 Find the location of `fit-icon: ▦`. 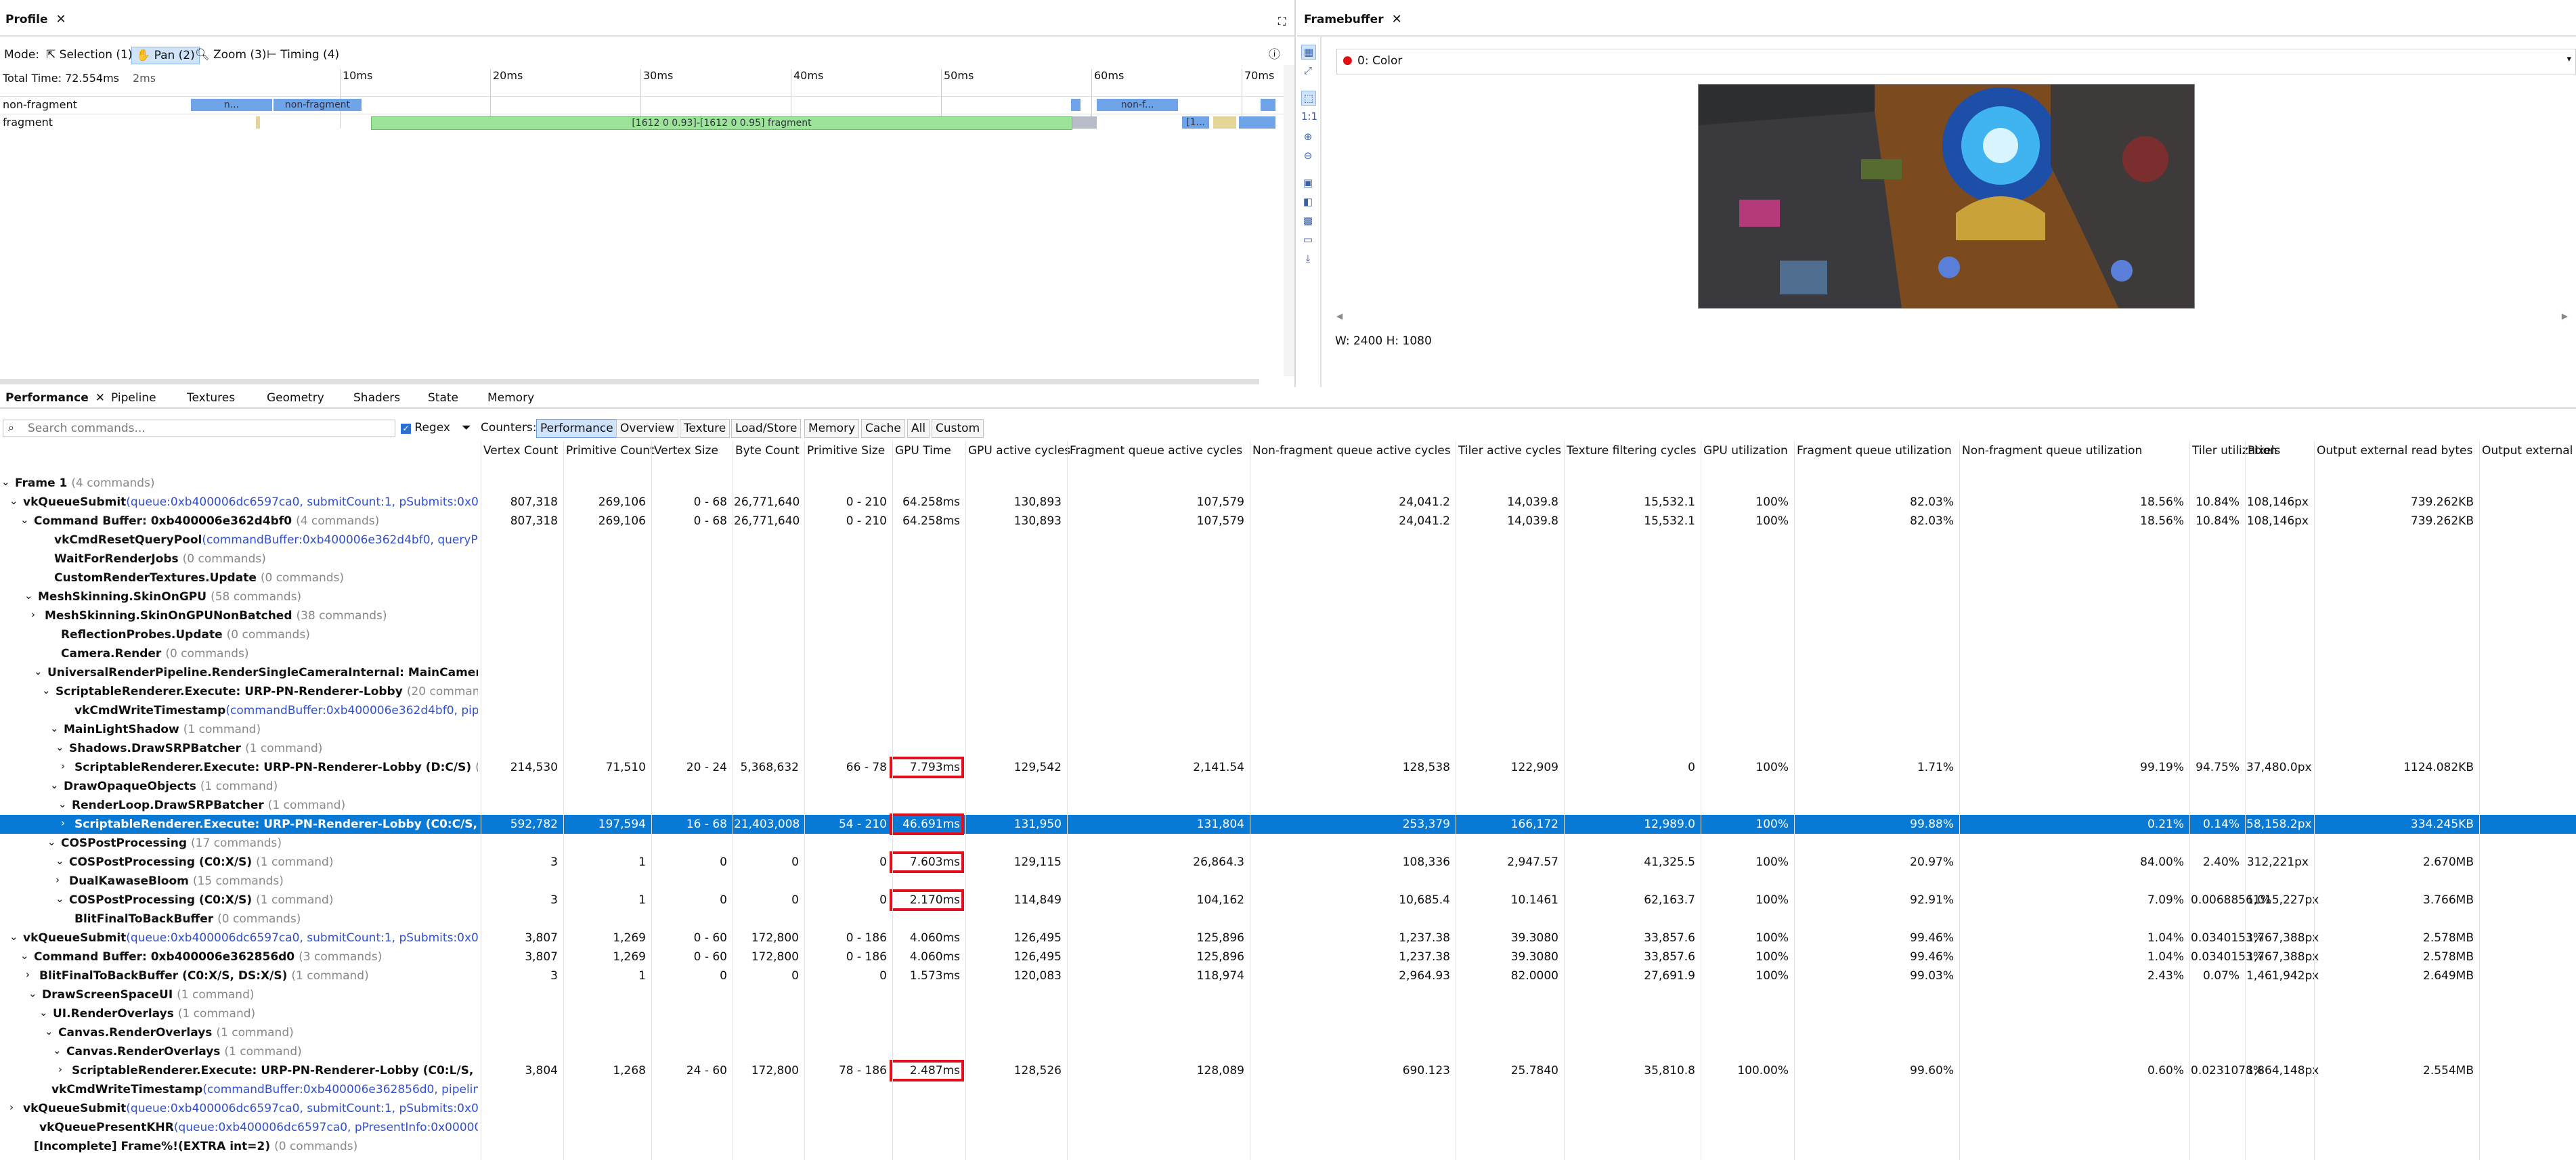

fit-icon: ▦ is located at coordinates (1308, 52).